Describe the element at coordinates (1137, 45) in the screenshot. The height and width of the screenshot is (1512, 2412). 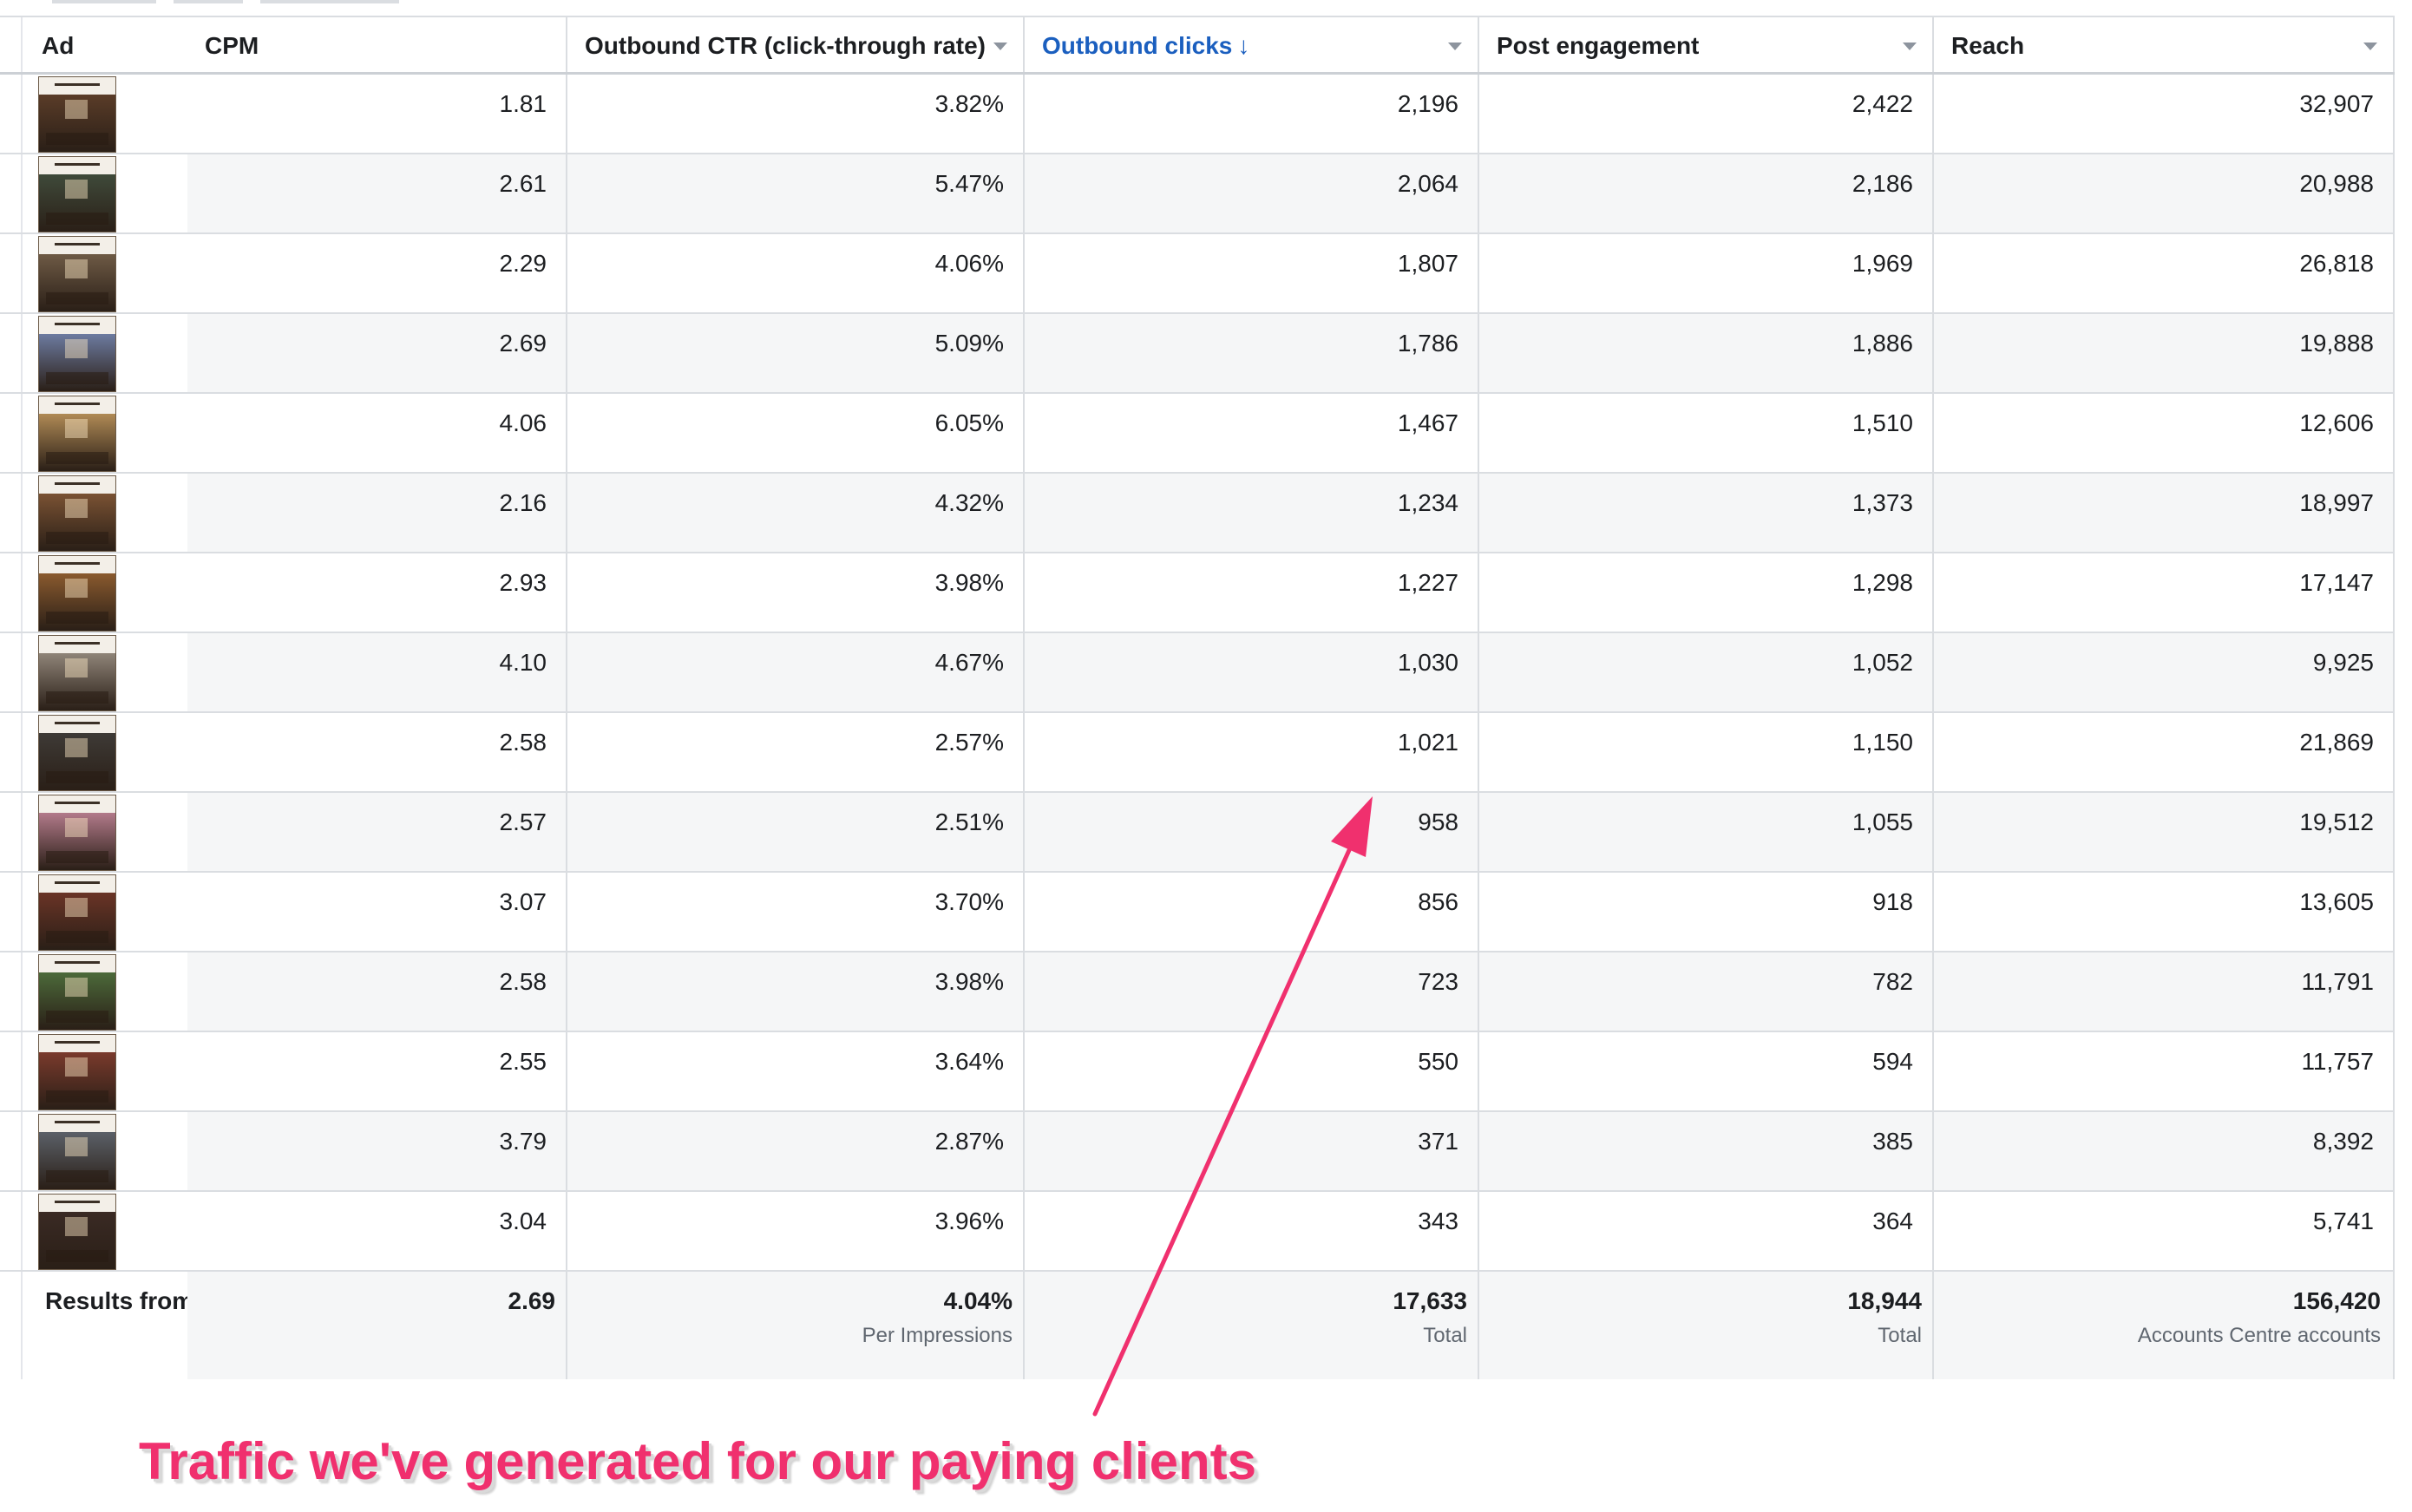
I see `column-header-label: Outbound clicks` at that location.